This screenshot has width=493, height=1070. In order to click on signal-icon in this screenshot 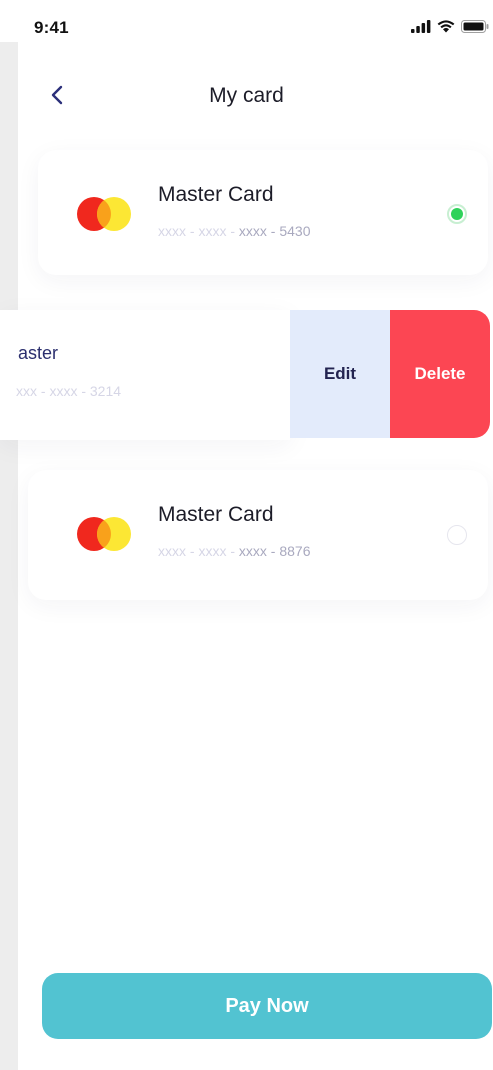, I will do `click(421, 26)`.